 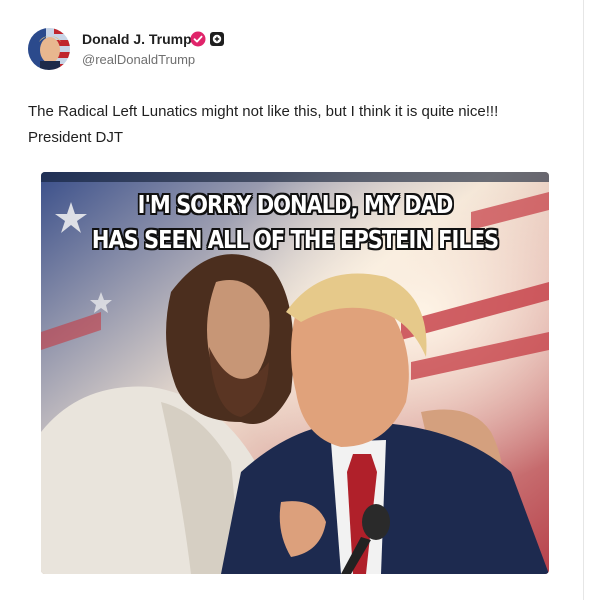 I want to click on avatar-portrait-icon, so click(x=49, y=49).